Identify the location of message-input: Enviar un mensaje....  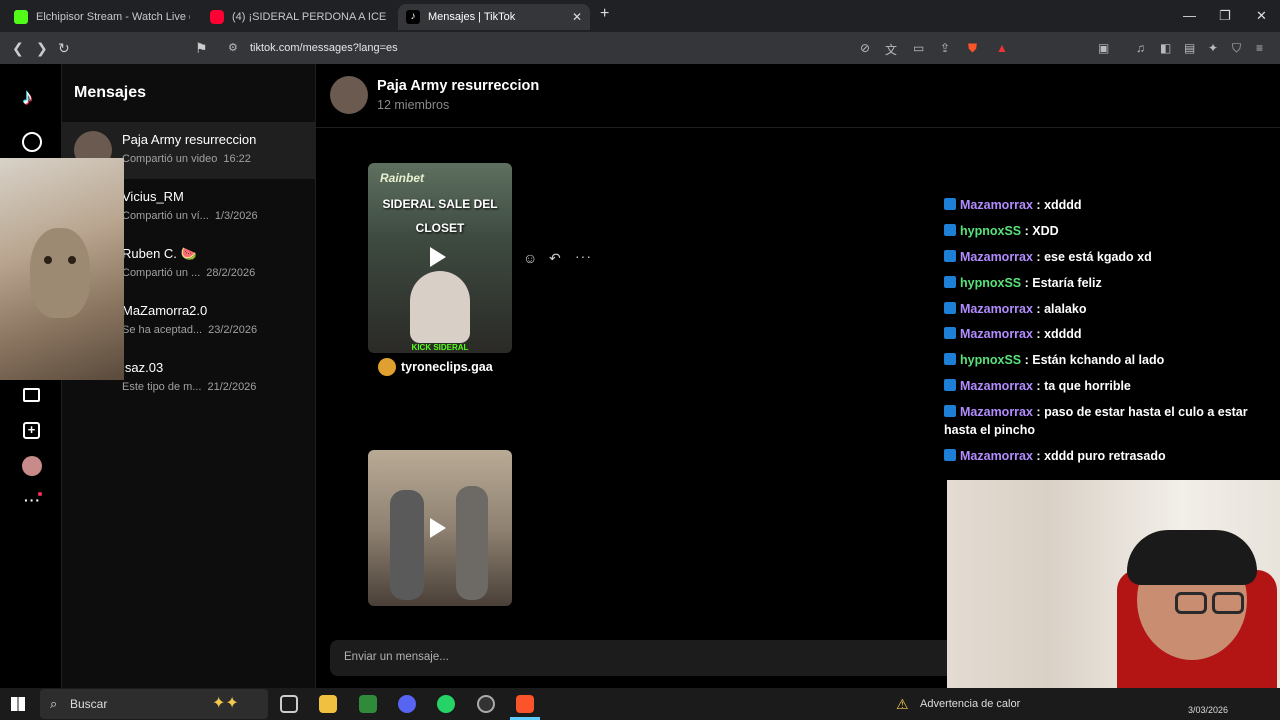
(645, 658).